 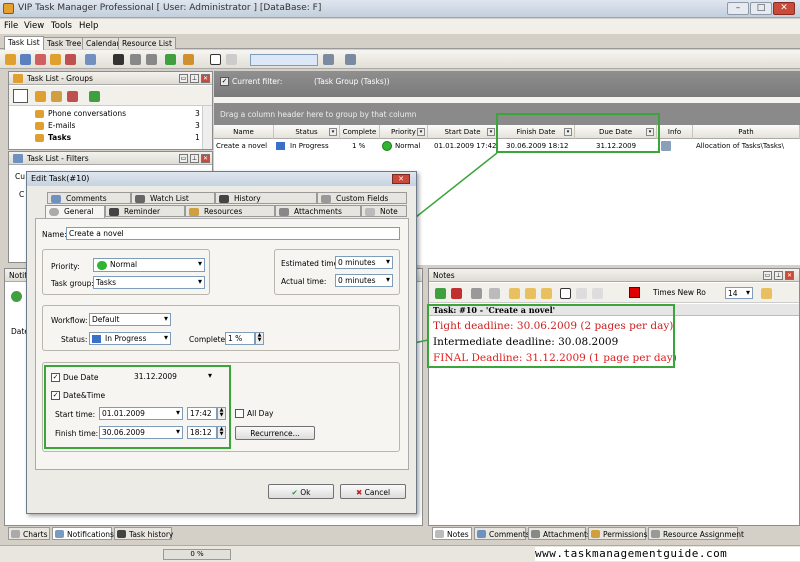 What do you see at coordinates (476, 293) in the screenshot?
I see `print-note-icon` at bounding box center [476, 293].